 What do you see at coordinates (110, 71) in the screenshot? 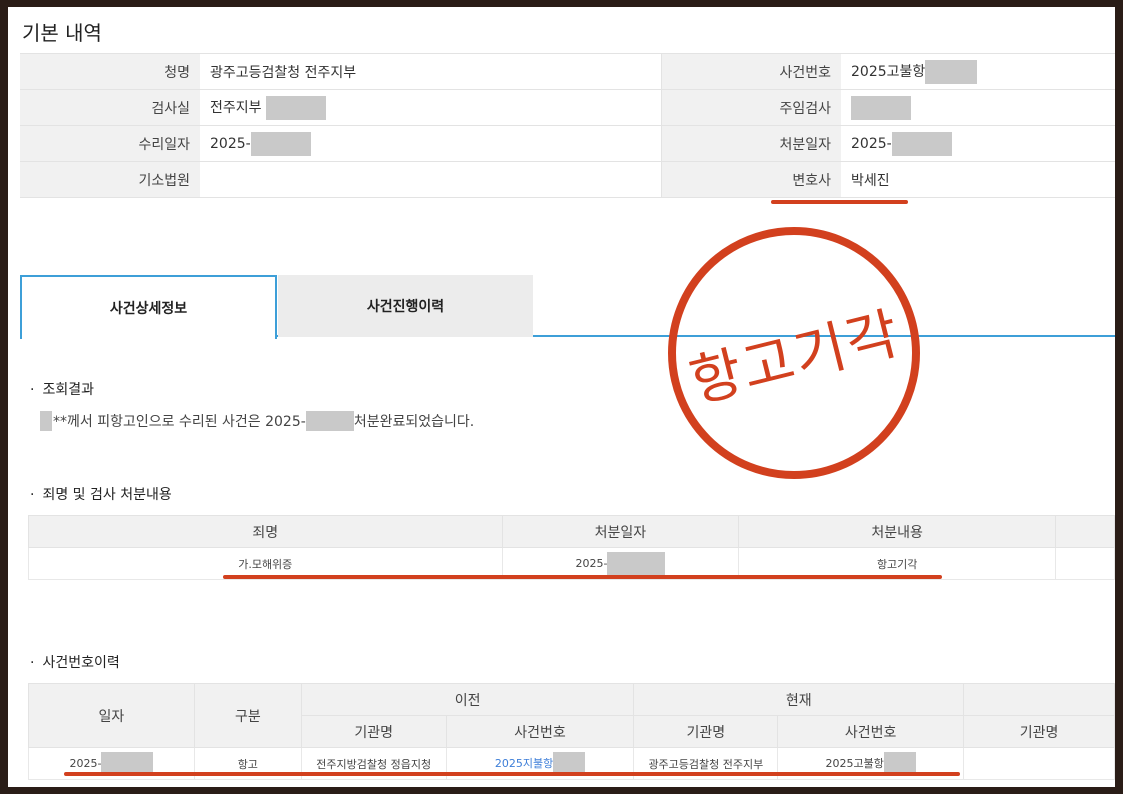
I see `label-office: 청명` at bounding box center [110, 71].